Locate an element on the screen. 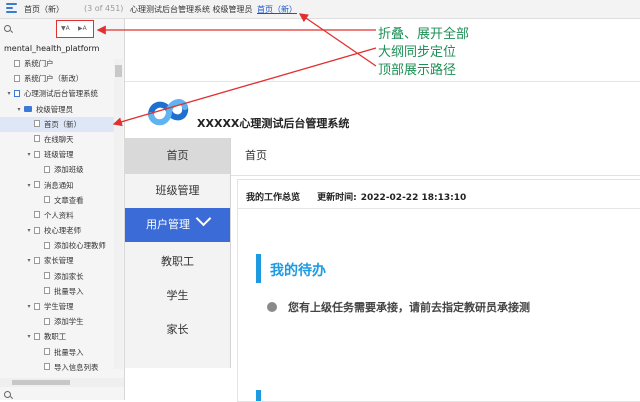 The image size is (640, 402). annotation-top-path: 顶部展示路径 is located at coordinates (417, 70).